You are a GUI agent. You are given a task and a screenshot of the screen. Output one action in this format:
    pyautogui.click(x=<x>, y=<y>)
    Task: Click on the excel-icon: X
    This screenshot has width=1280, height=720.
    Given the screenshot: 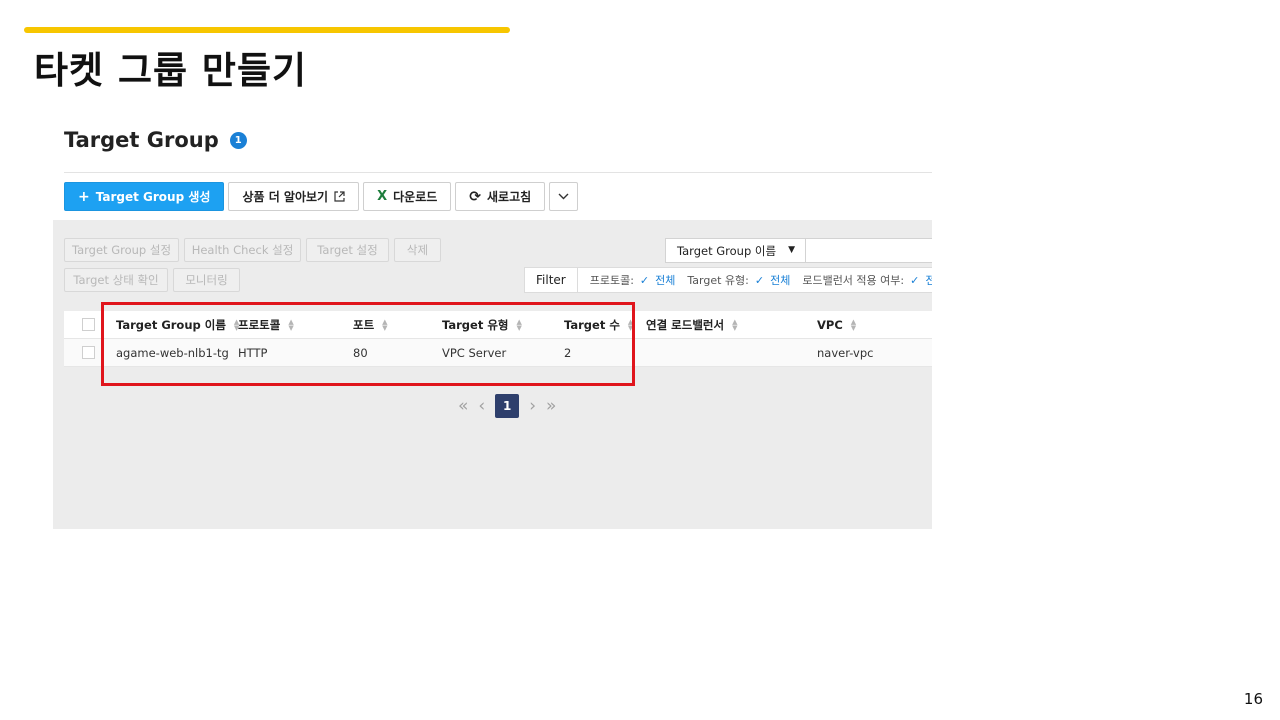 What is the action you would take?
    pyautogui.click(x=382, y=196)
    